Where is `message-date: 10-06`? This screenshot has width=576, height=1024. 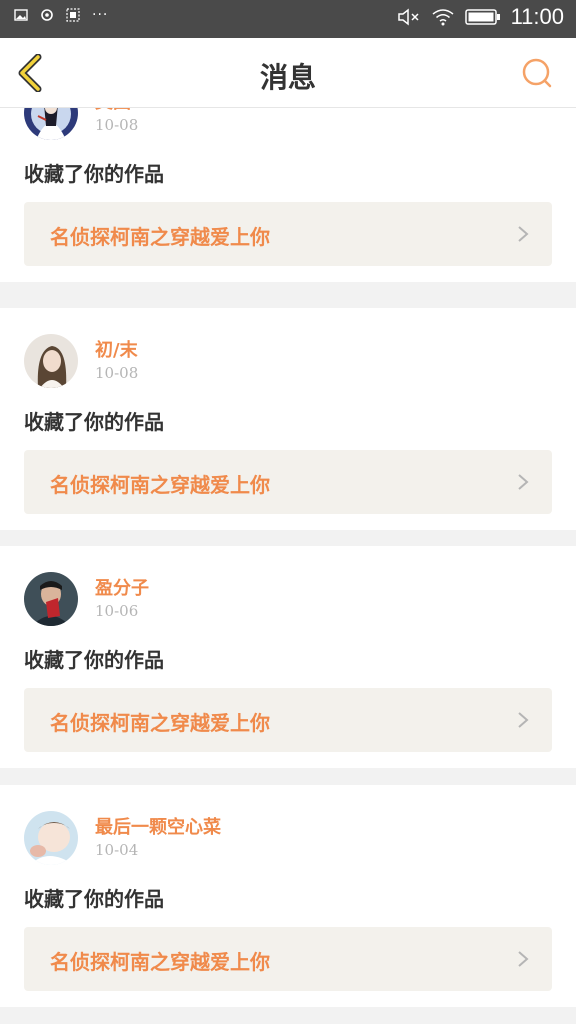 message-date: 10-06 is located at coordinates (117, 611).